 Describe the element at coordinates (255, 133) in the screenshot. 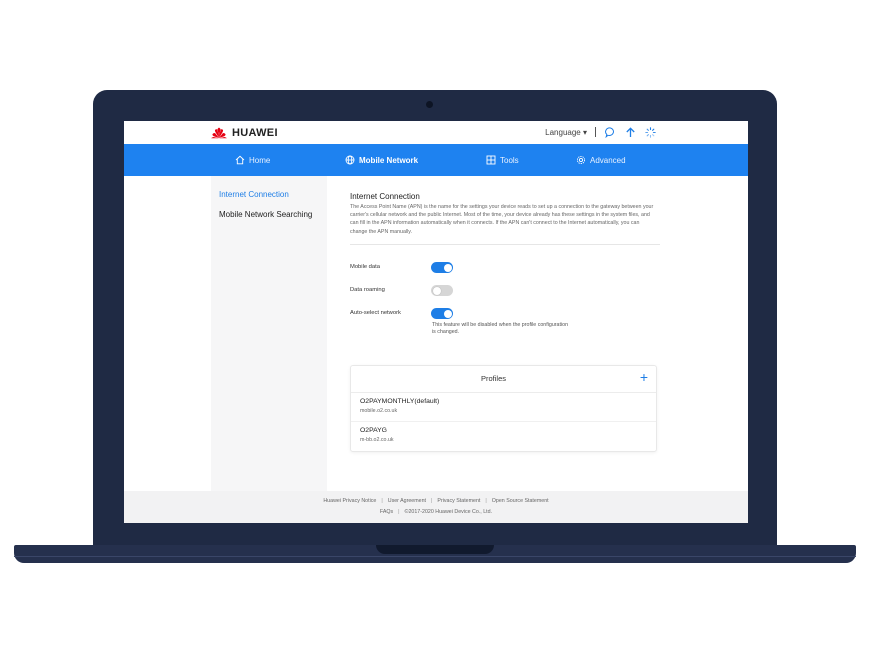

I see `brand-name: HUAWEI` at that location.